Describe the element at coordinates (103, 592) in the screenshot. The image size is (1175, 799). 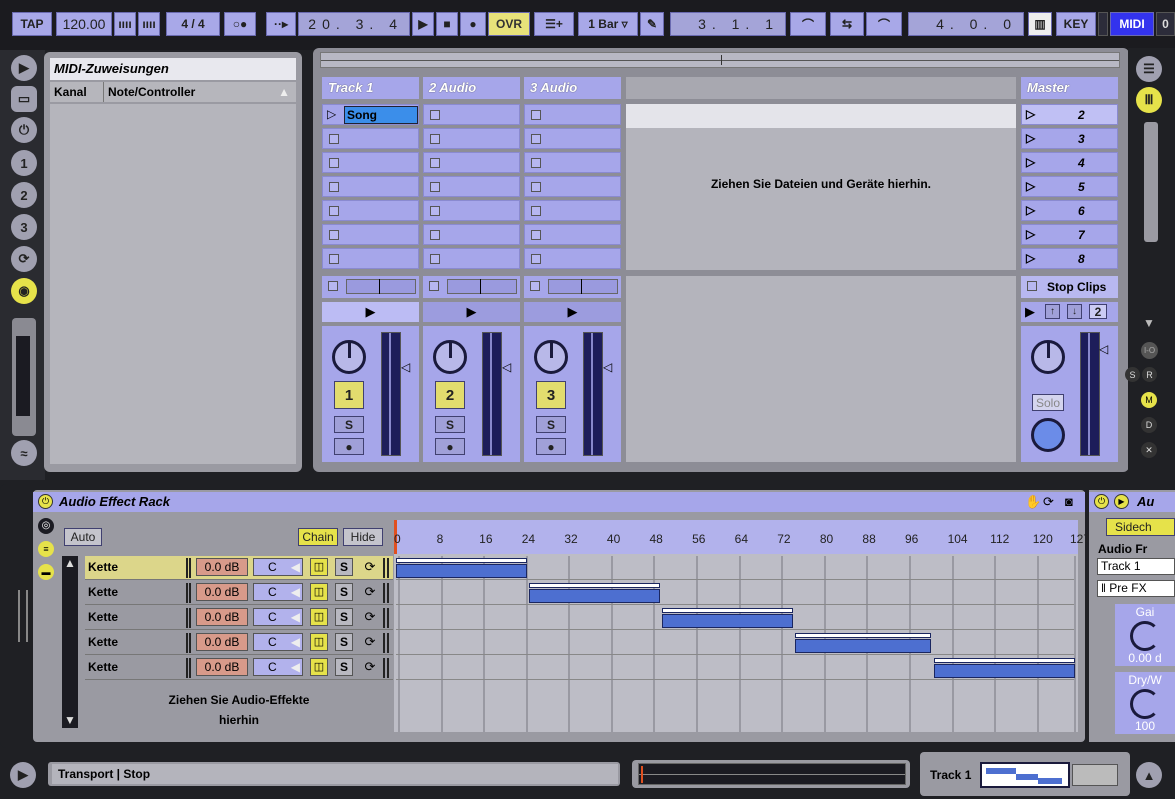
I see `chain-name: Kette` at that location.